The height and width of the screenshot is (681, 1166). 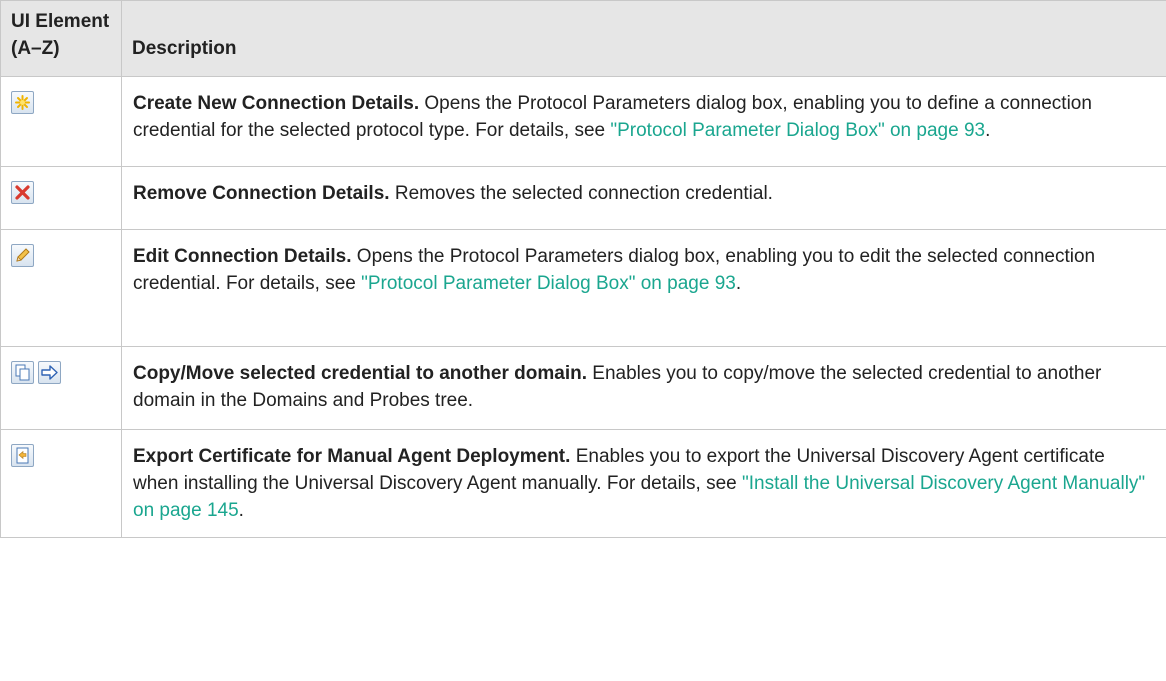 I want to click on header-description: Description, so click(x=643, y=38).